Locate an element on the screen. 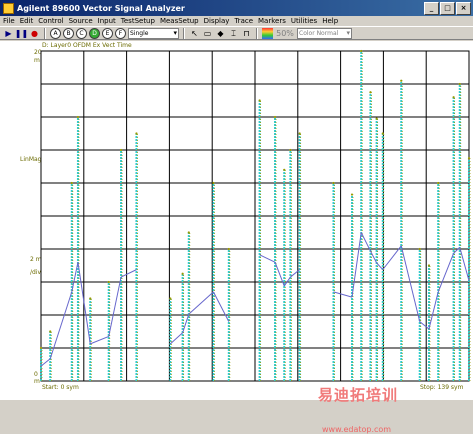 The width and height of the screenshot is (473, 434). app-icon is located at coordinates (8, 8).